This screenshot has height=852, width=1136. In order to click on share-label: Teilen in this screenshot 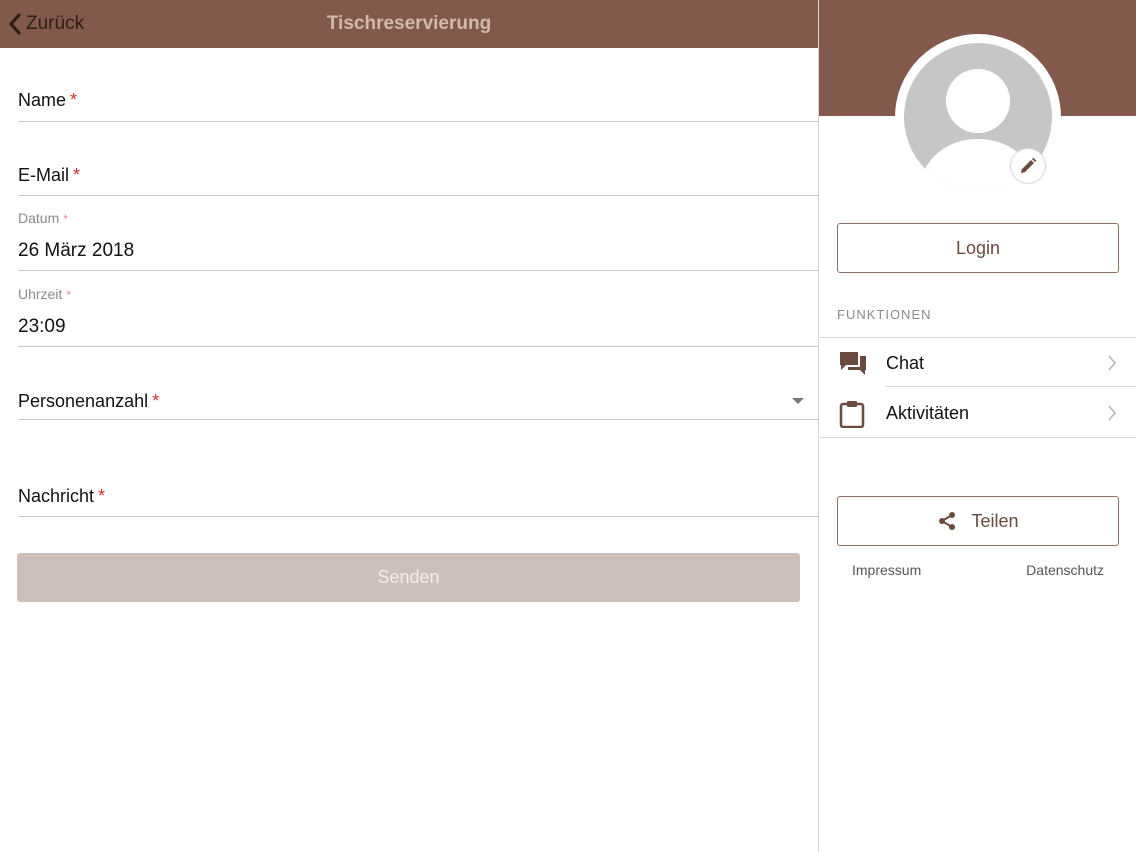, I will do `click(995, 520)`.